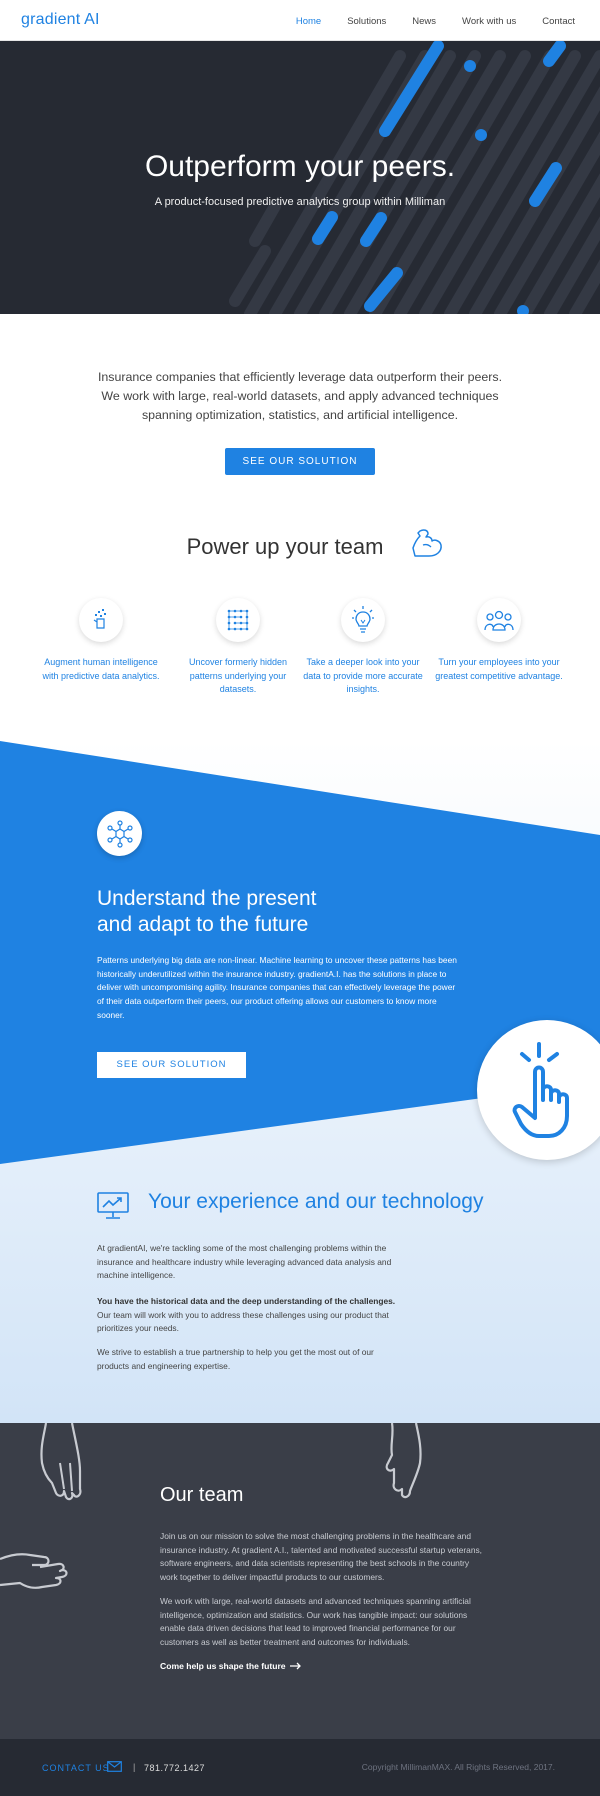  I want to click on nav-link-contact: Contact, so click(558, 21).